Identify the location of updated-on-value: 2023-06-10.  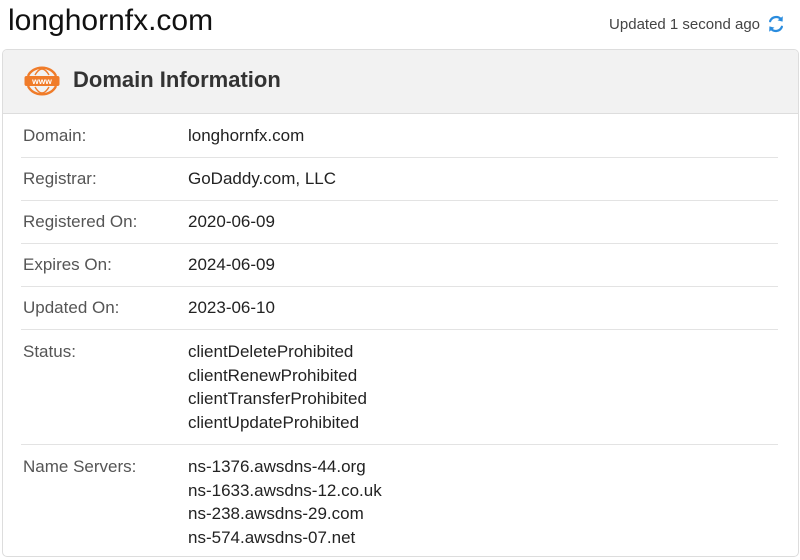
(231, 307).